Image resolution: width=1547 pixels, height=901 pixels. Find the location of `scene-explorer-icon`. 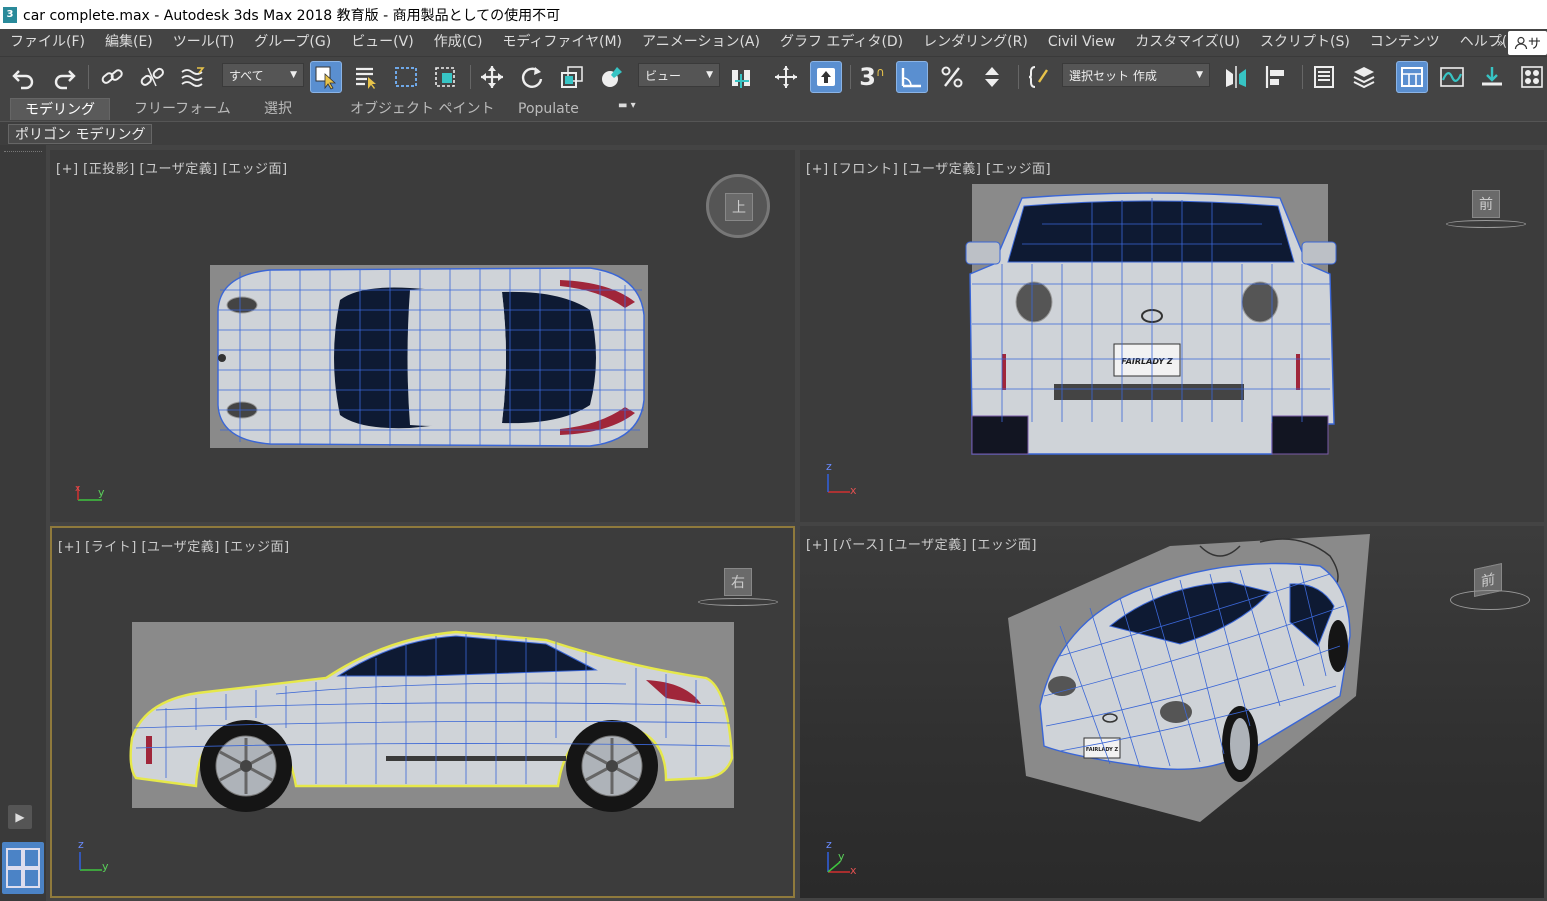

scene-explorer-icon is located at coordinates (1324, 77).